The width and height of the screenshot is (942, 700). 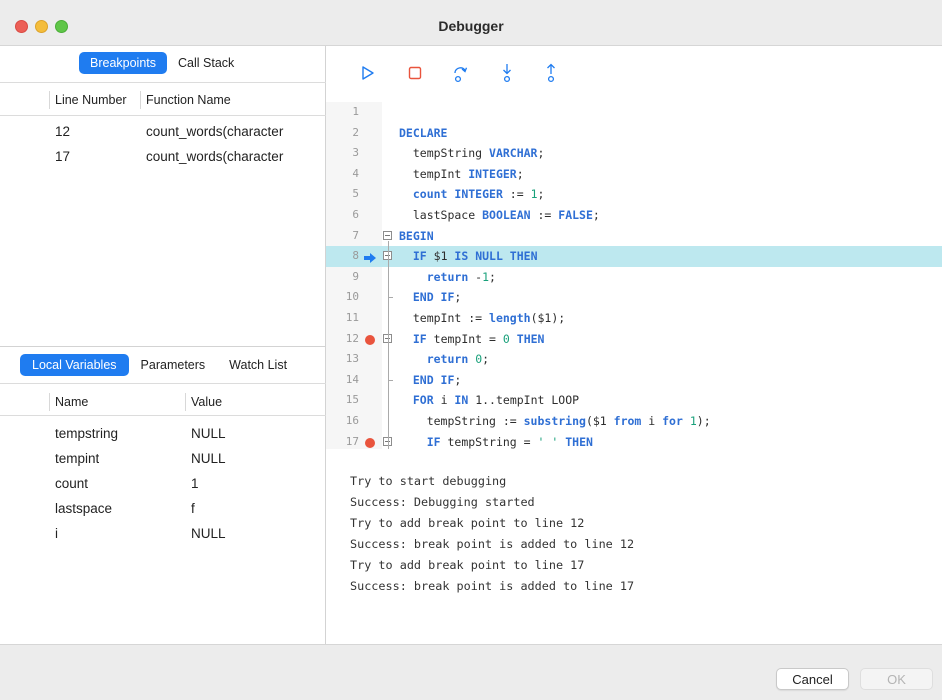 I want to click on code-line: 14 END IF;, so click(x=634, y=380).